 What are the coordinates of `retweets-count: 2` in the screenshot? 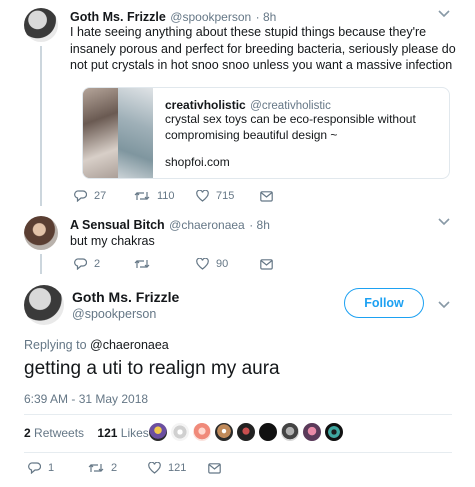 It's located at (27, 433).